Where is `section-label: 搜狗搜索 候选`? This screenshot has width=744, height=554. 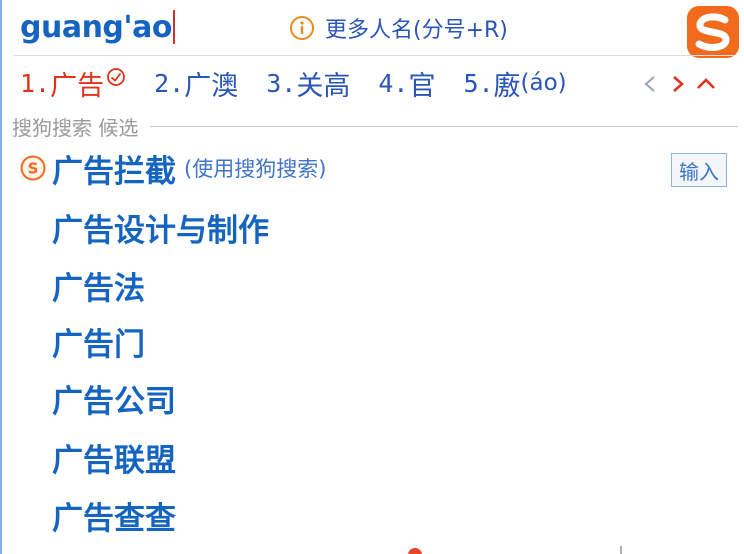
section-label: 搜狗搜索 候选 is located at coordinates (75, 128).